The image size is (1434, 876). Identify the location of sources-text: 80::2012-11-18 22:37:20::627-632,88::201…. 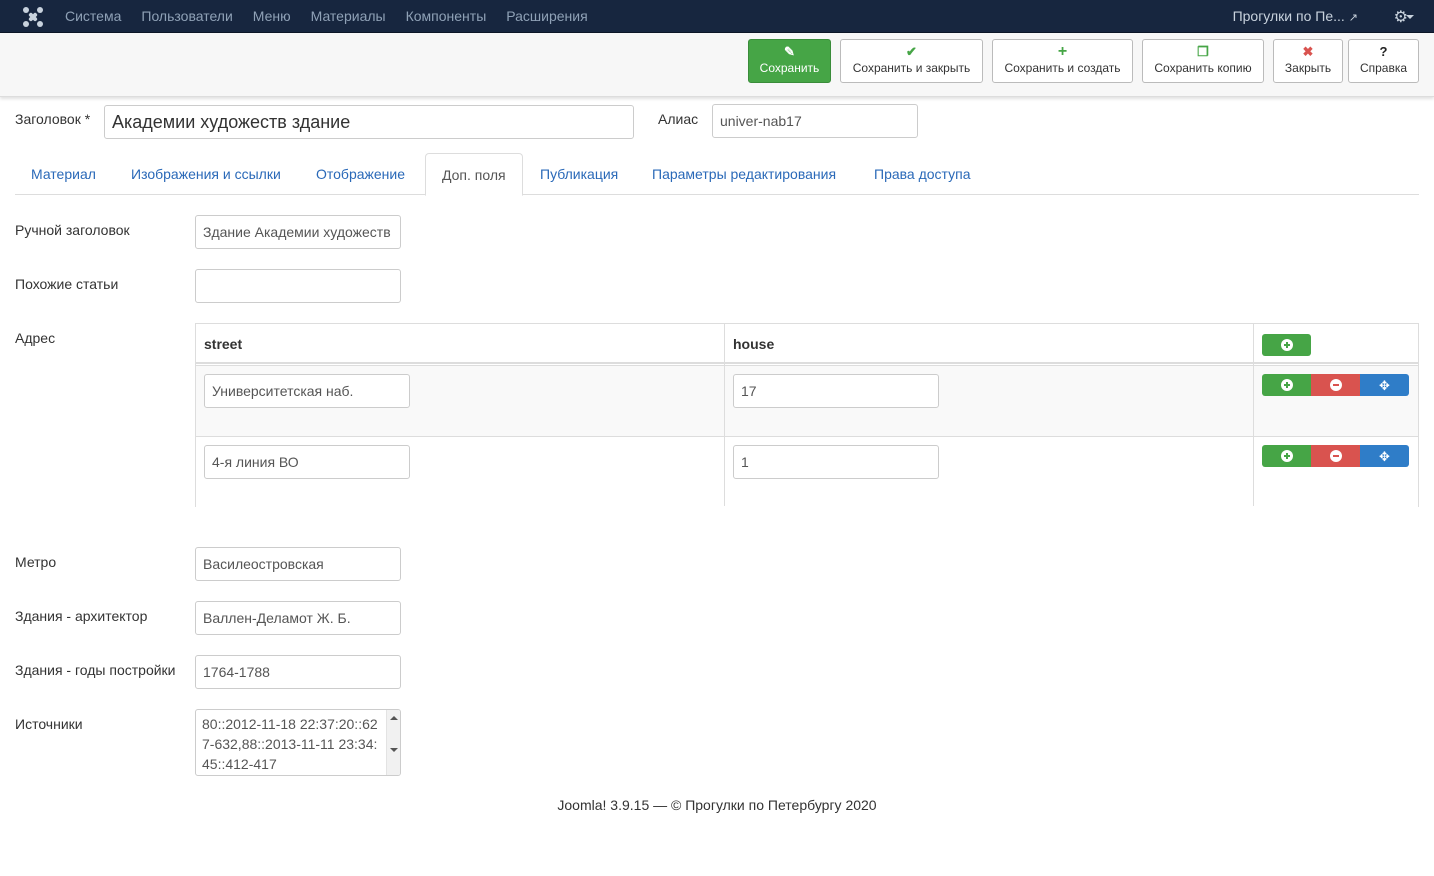
(290, 744).